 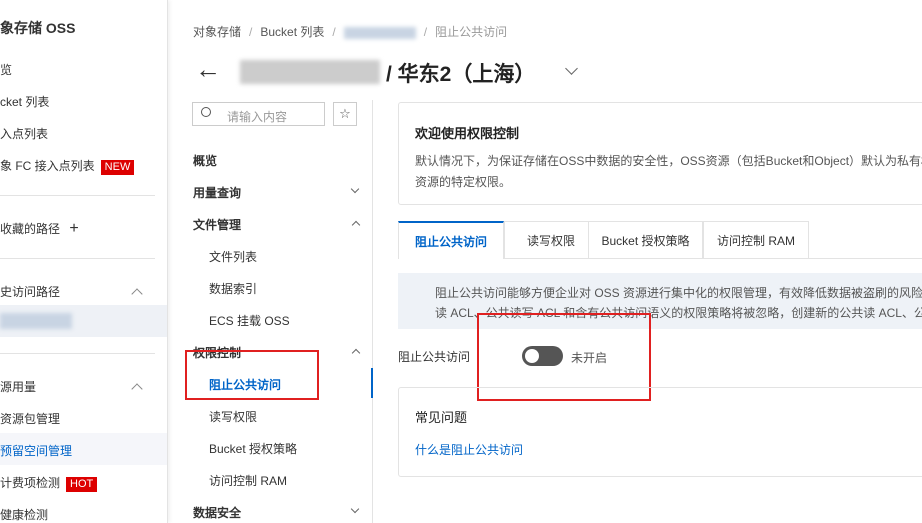 I want to click on sidebar-item-fc-access-points: 象 FC 接入点列表 NEW, so click(x=67, y=166).